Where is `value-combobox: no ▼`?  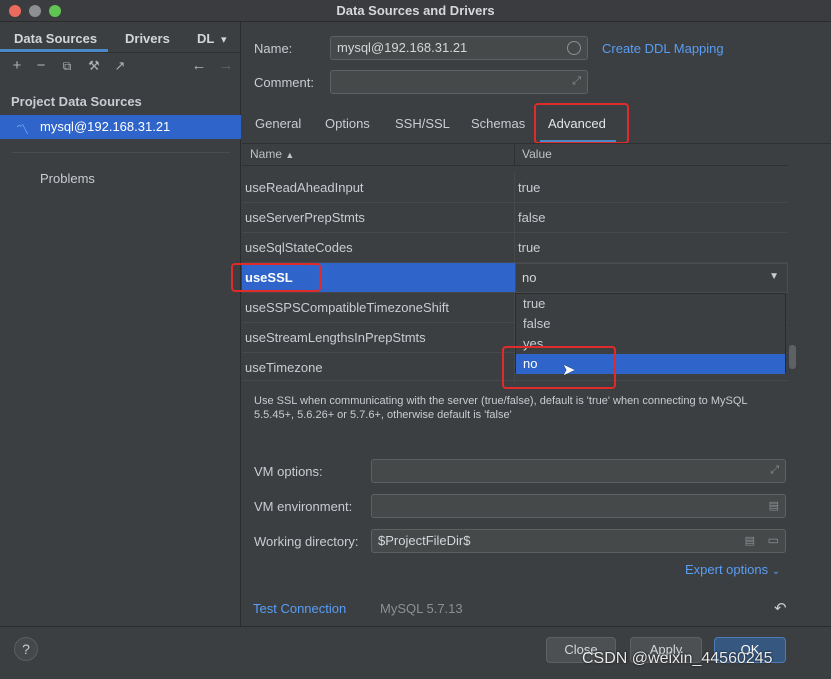
value-combobox: no ▼ is located at coordinates (651, 278).